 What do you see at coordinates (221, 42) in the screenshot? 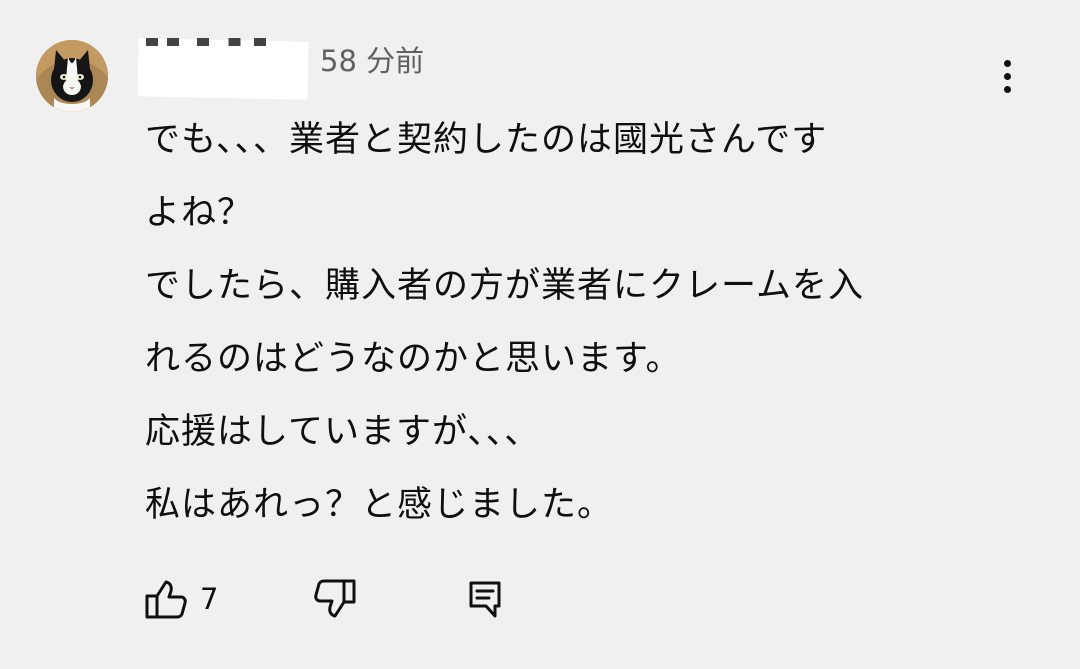
I see `redaction-residue` at bounding box center [221, 42].